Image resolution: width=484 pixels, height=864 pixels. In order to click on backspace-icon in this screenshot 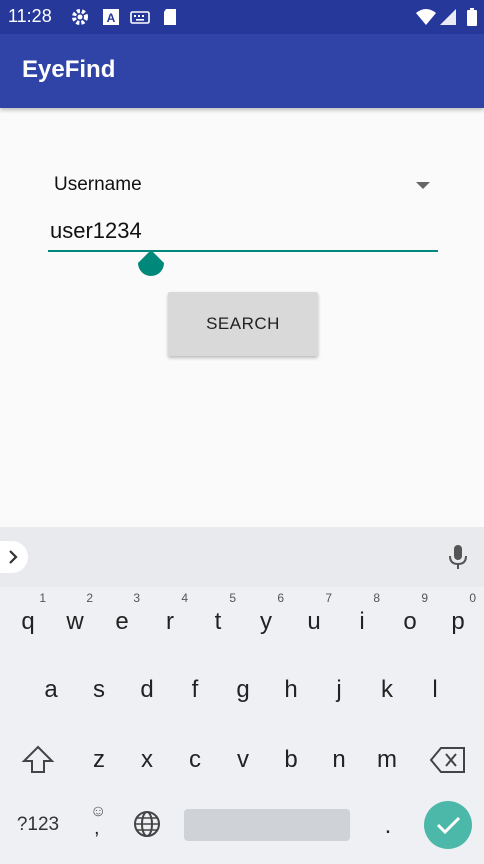, I will do `click(447, 760)`.